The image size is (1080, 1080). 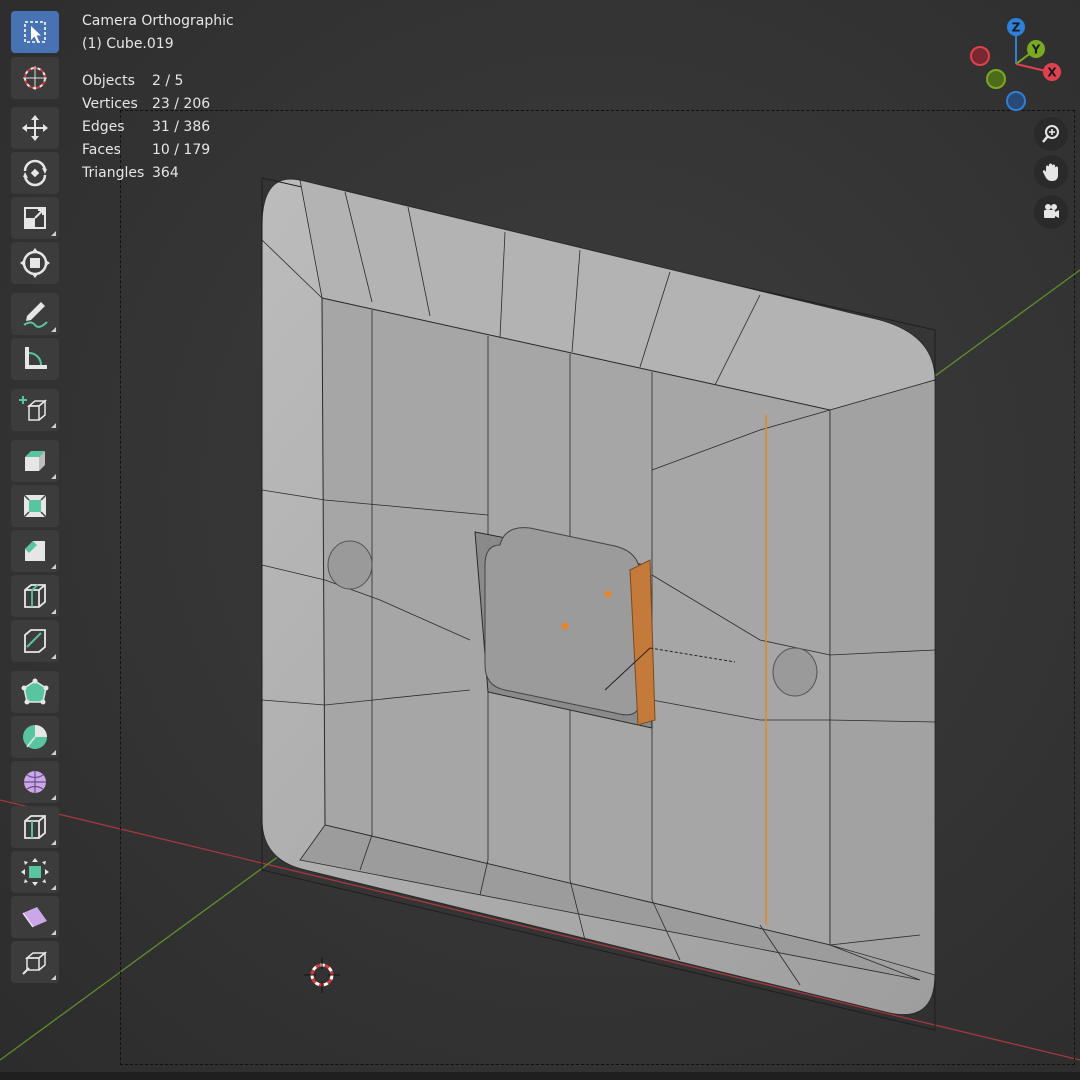 I want to click on loop-cut-tool, so click(x=35, y=596).